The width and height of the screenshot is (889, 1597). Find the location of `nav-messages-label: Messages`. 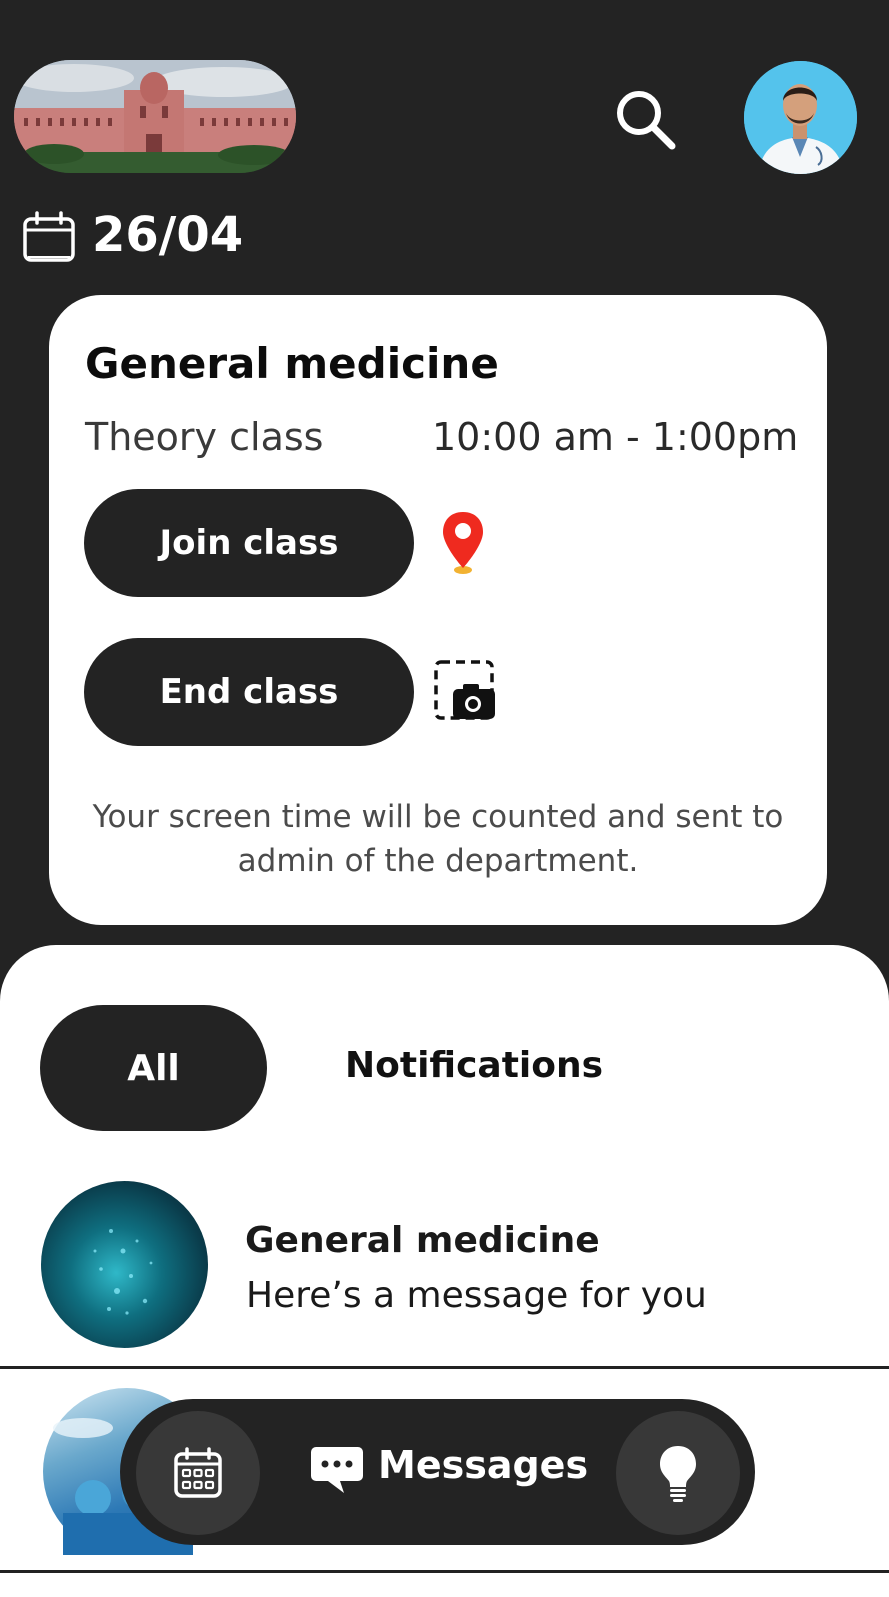

nav-messages-label: Messages is located at coordinates (483, 1465).